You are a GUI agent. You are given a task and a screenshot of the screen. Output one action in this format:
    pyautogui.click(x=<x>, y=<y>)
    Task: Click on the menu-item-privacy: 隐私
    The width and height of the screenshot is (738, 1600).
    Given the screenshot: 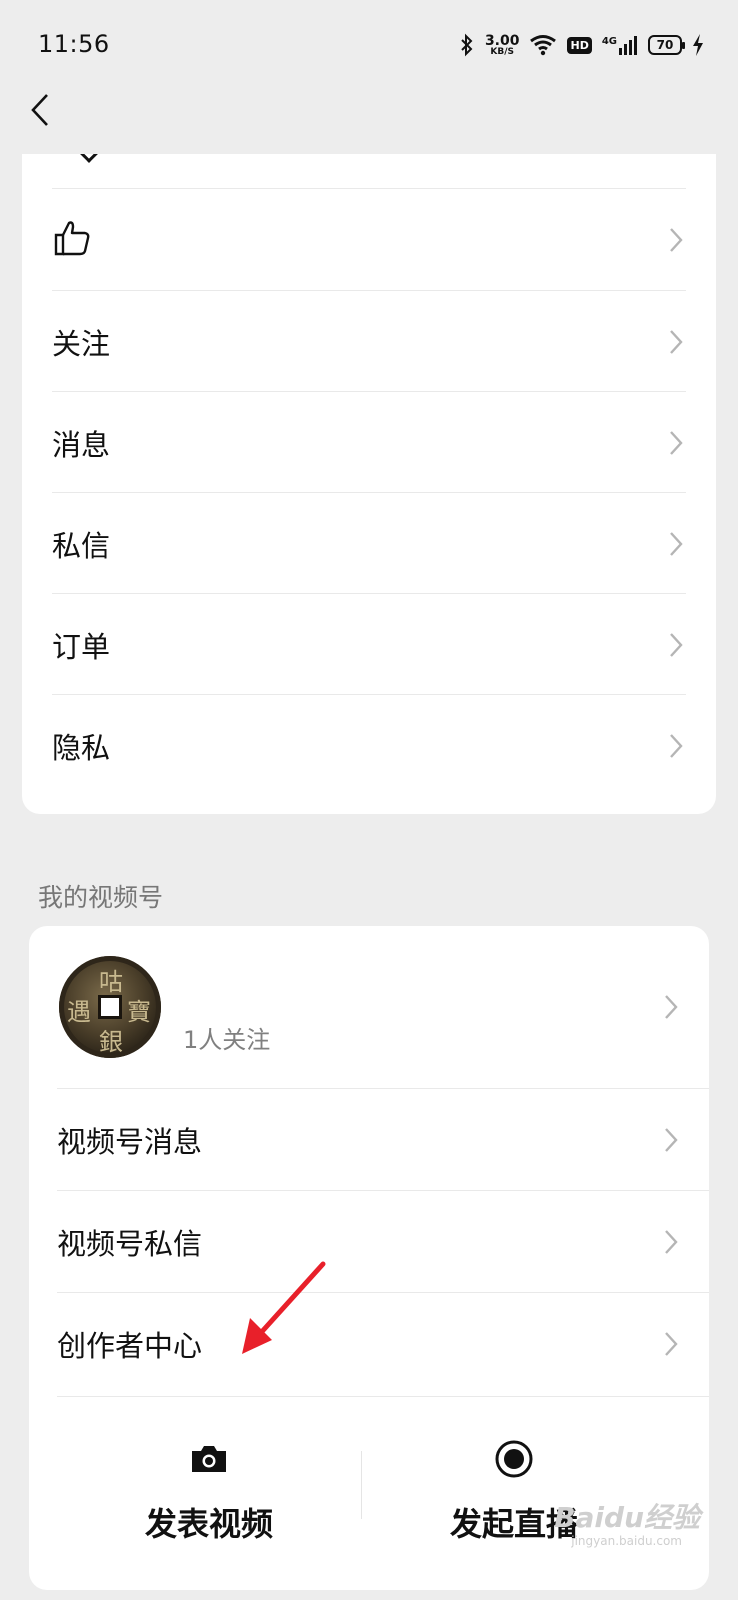 What is the action you would take?
    pyautogui.click(x=369, y=745)
    